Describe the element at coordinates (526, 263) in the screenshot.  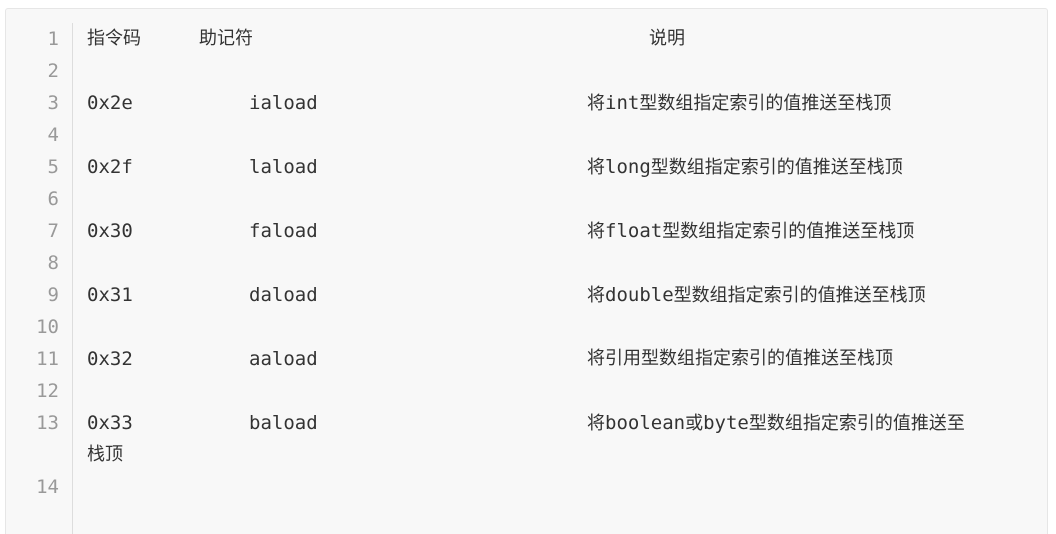
I see `code-line: 8` at that location.